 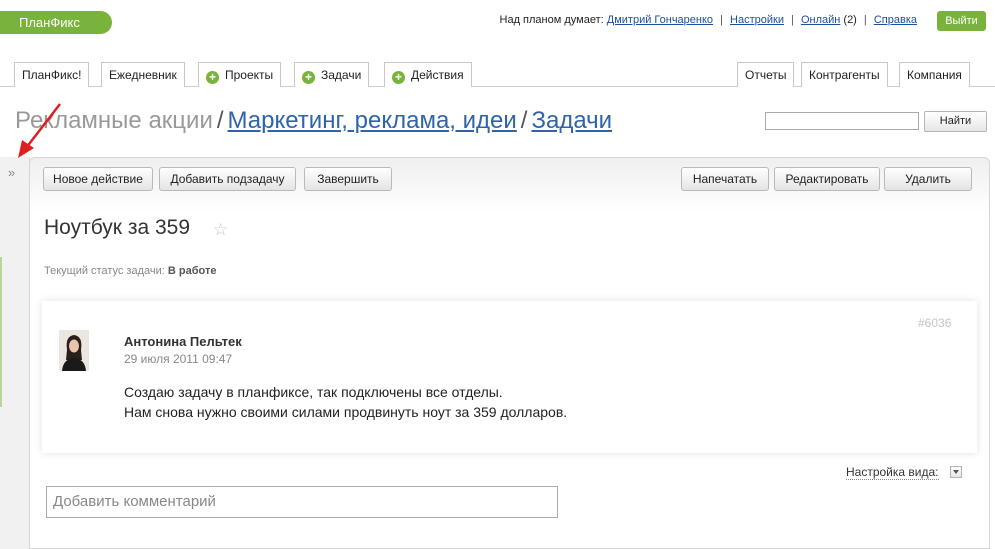 What do you see at coordinates (895, 20) in the screenshot?
I see `help-link: Справка` at bounding box center [895, 20].